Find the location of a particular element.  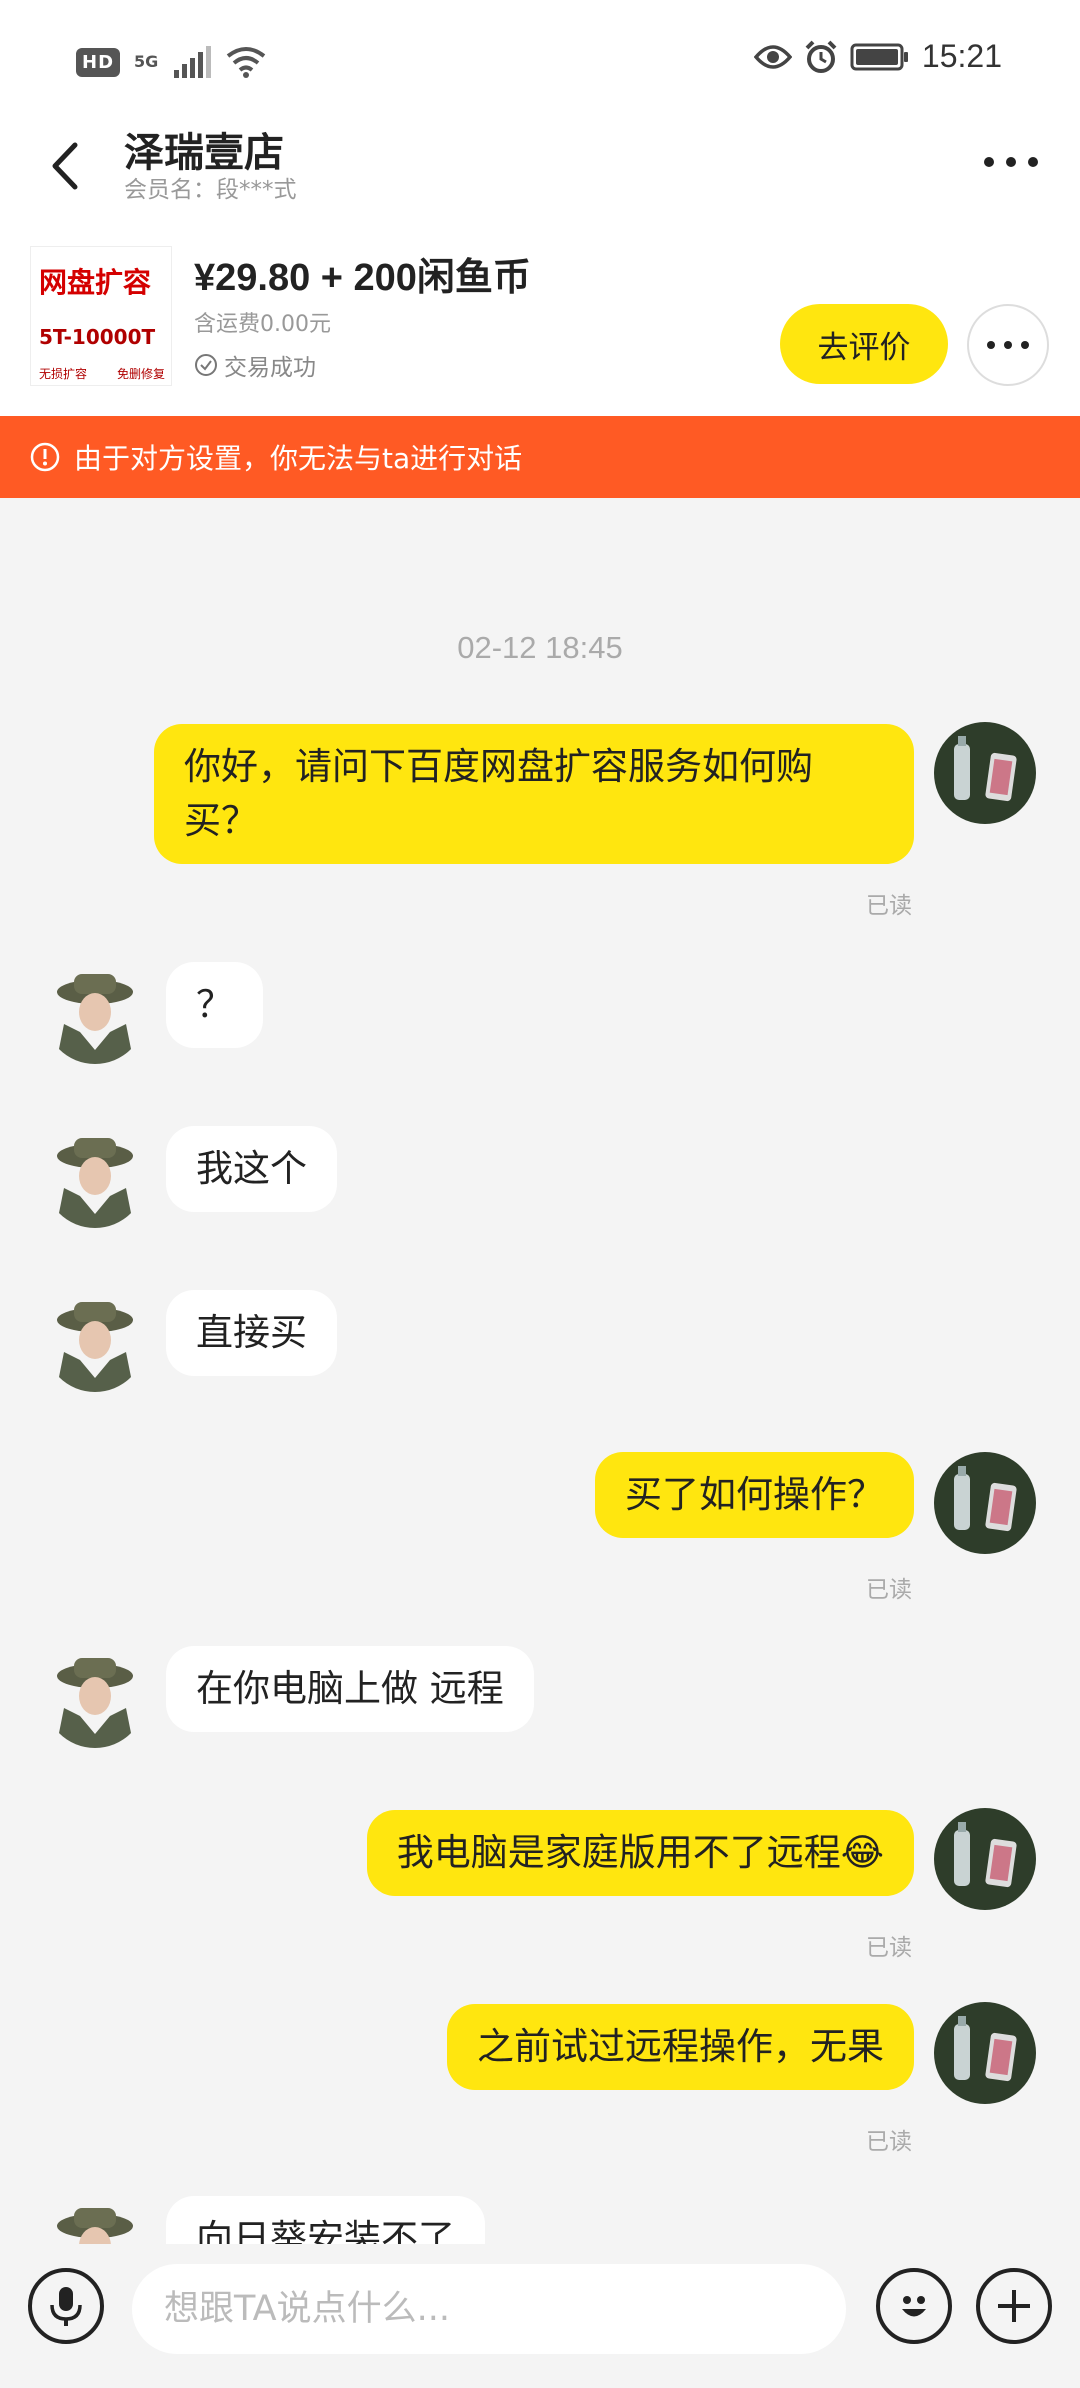

member-name: 会员名：段***式 is located at coordinates (210, 190).